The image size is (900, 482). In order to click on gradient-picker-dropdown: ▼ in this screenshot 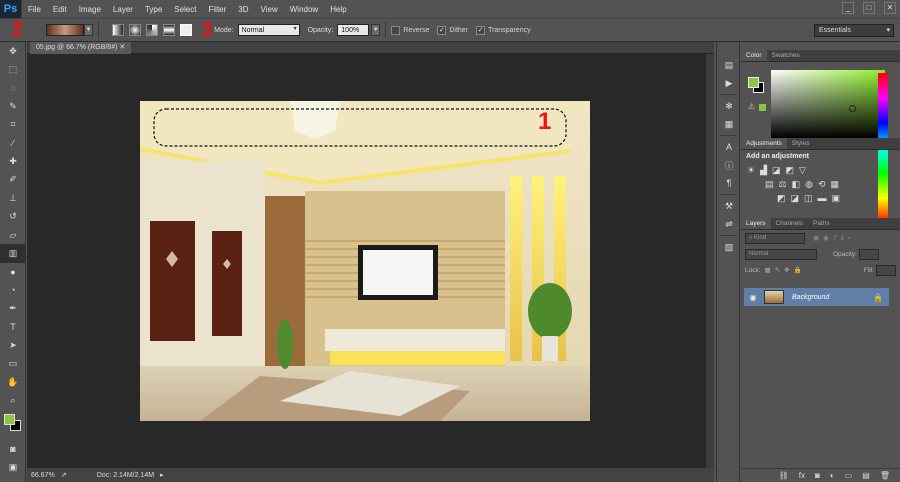, I will do `click(88, 30)`.